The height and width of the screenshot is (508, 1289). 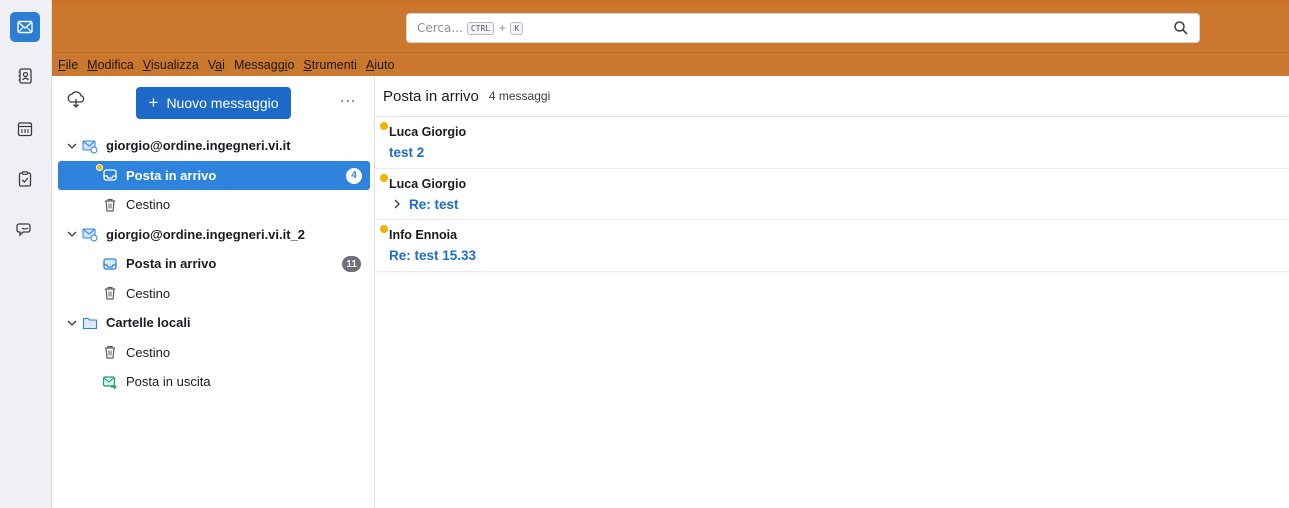 I want to click on calendar-space-button, so click(x=25, y=129).